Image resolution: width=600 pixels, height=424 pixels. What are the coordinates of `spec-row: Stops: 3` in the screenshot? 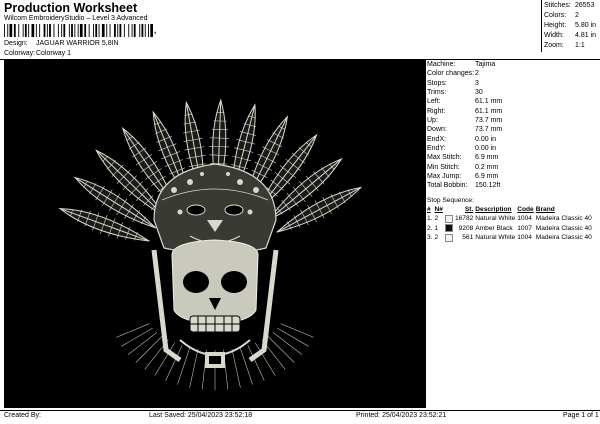 It's located at (513, 83).